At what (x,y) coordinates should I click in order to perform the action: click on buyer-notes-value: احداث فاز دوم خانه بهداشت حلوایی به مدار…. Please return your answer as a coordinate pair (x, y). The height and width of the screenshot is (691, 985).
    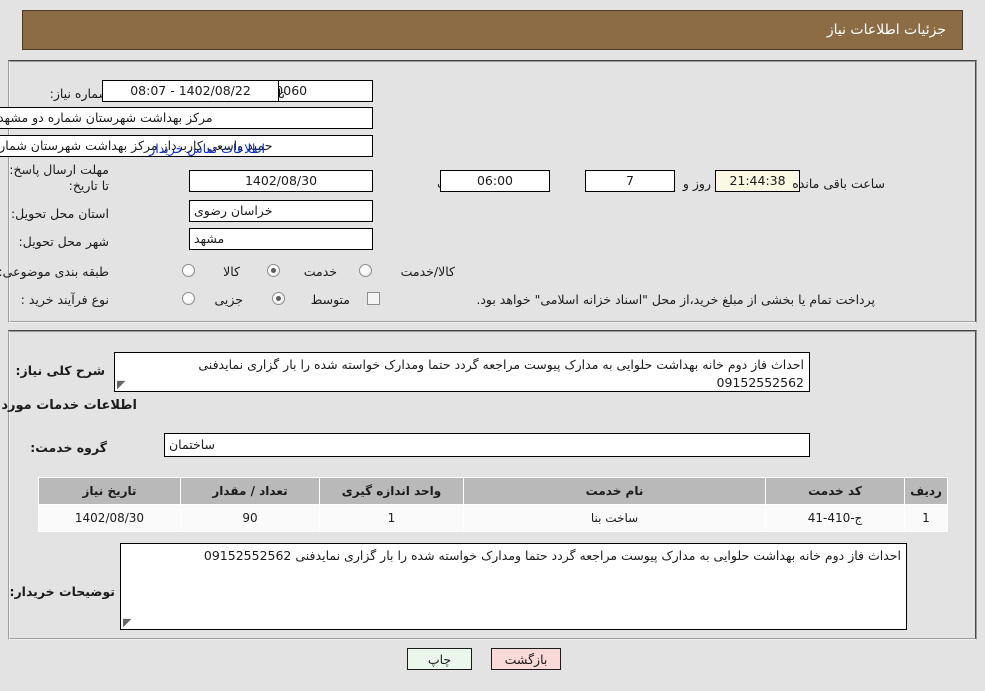
    Looking at the image, I should click on (552, 555).